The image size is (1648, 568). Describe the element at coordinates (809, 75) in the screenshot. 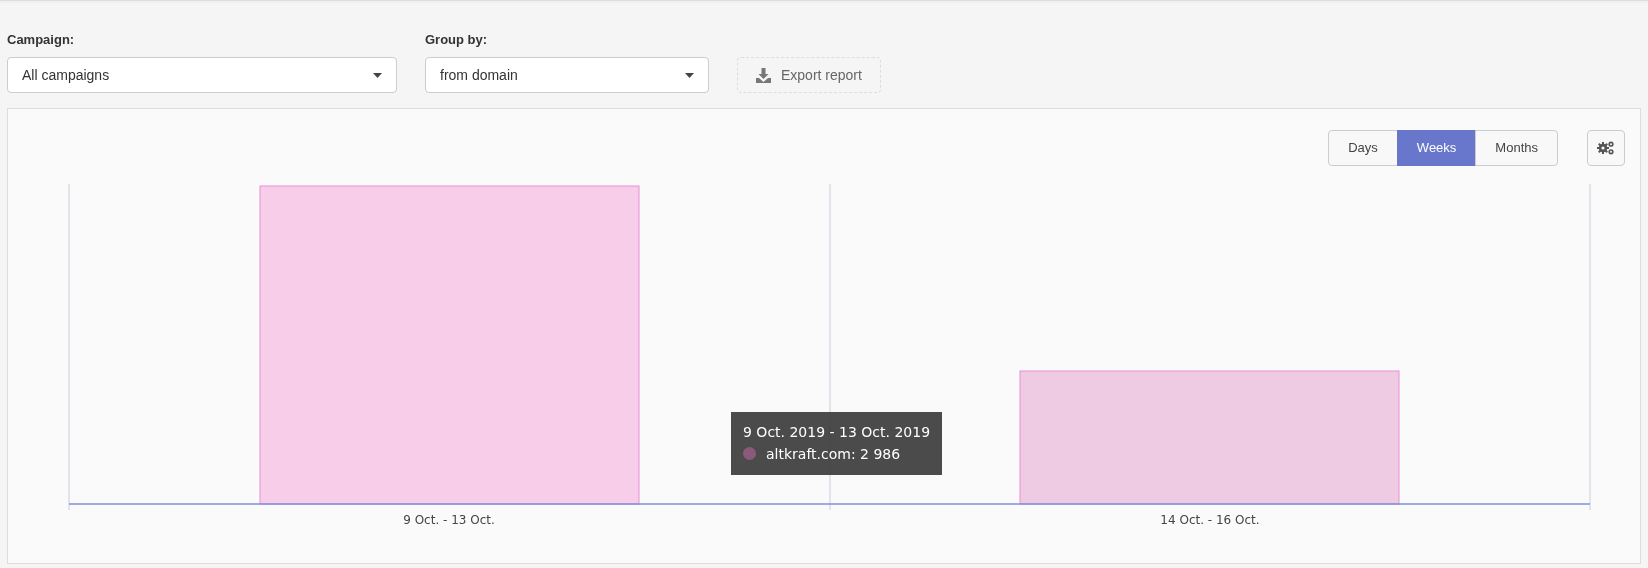

I see `export-button: Export report` at that location.